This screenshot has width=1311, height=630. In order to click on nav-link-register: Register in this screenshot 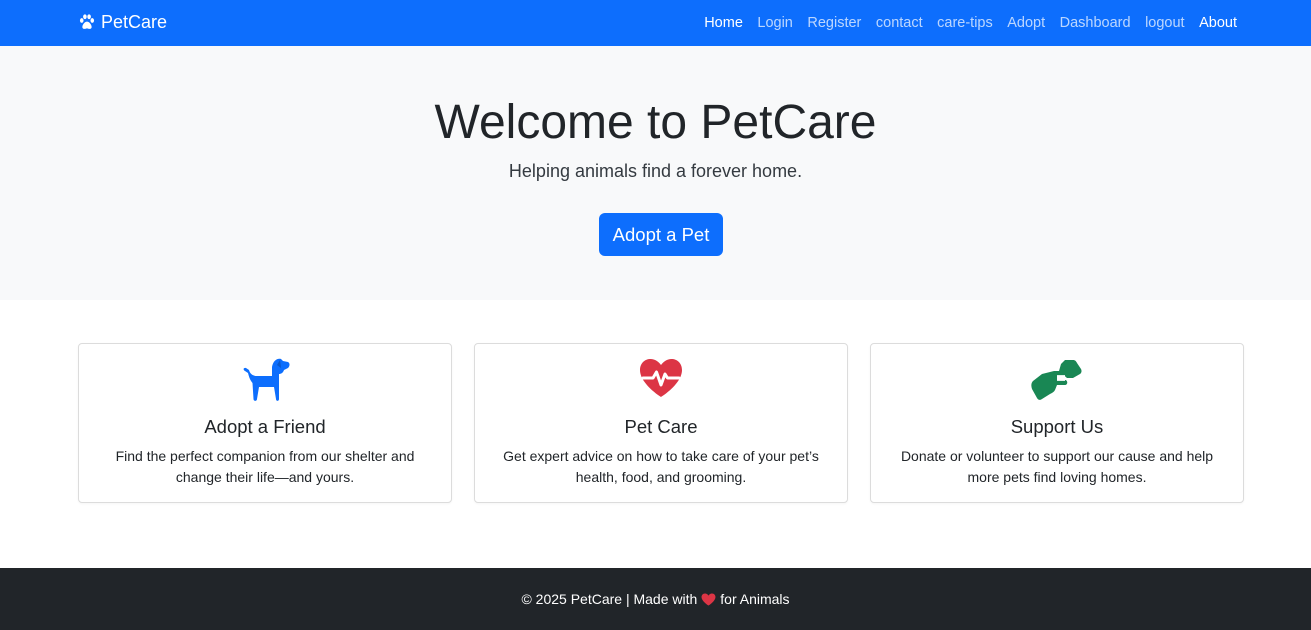, I will do `click(834, 23)`.